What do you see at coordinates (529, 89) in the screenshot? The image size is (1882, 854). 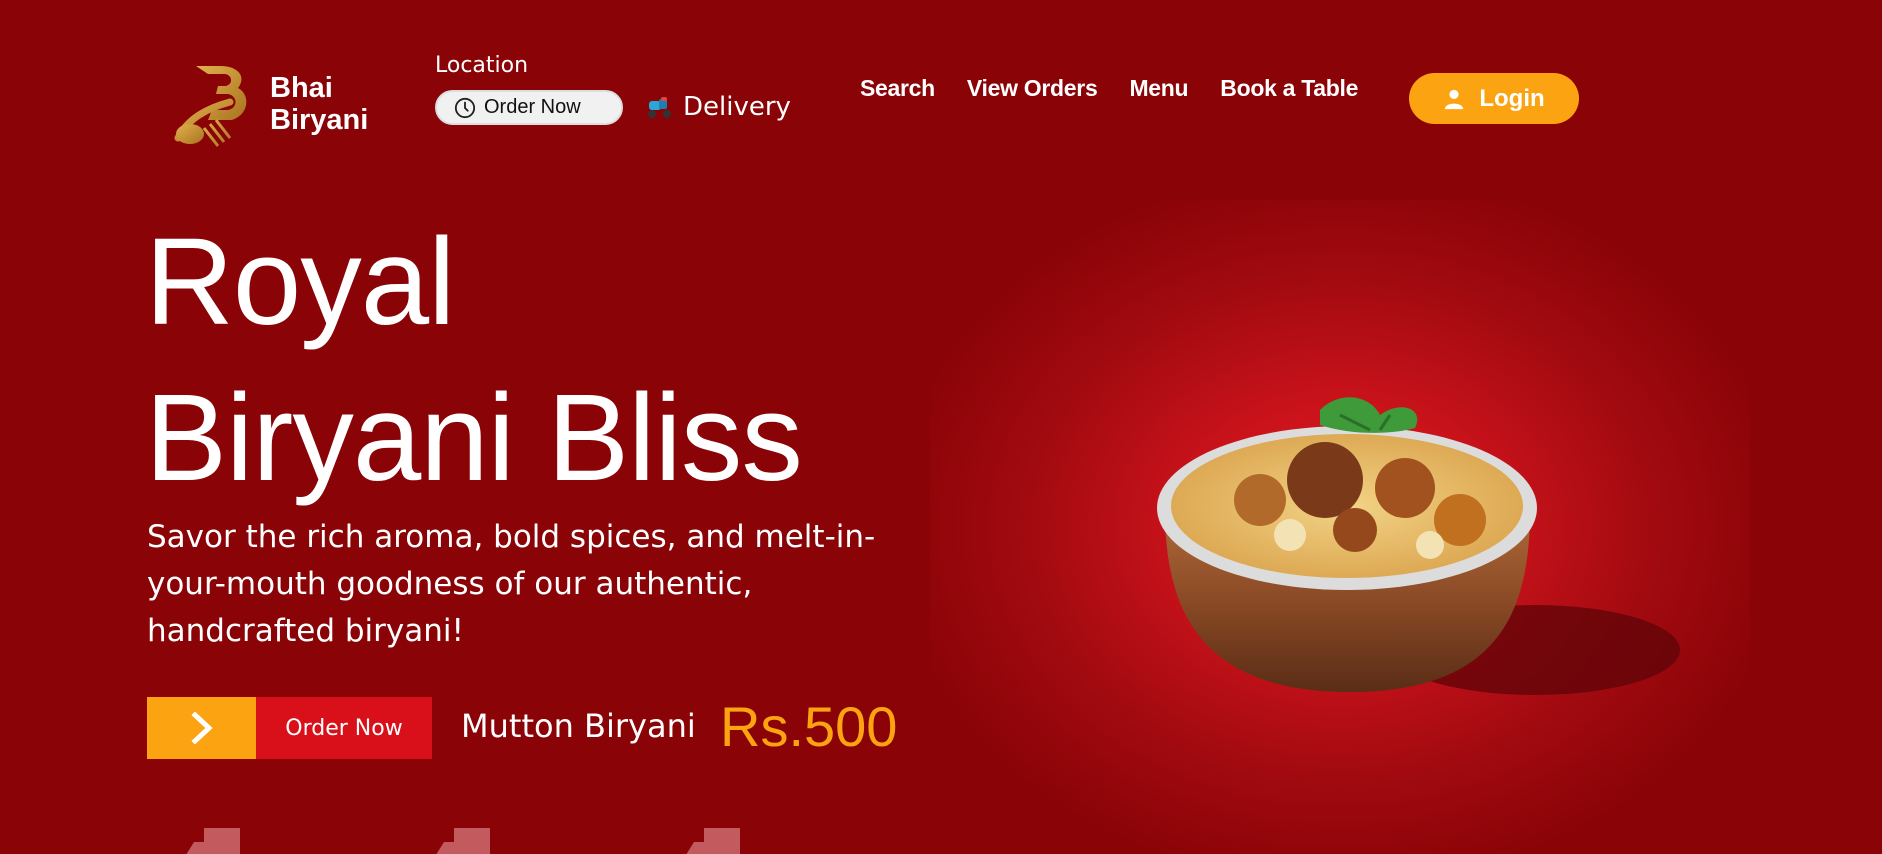 I see `location-block: Location Order Now` at bounding box center [529, 89].